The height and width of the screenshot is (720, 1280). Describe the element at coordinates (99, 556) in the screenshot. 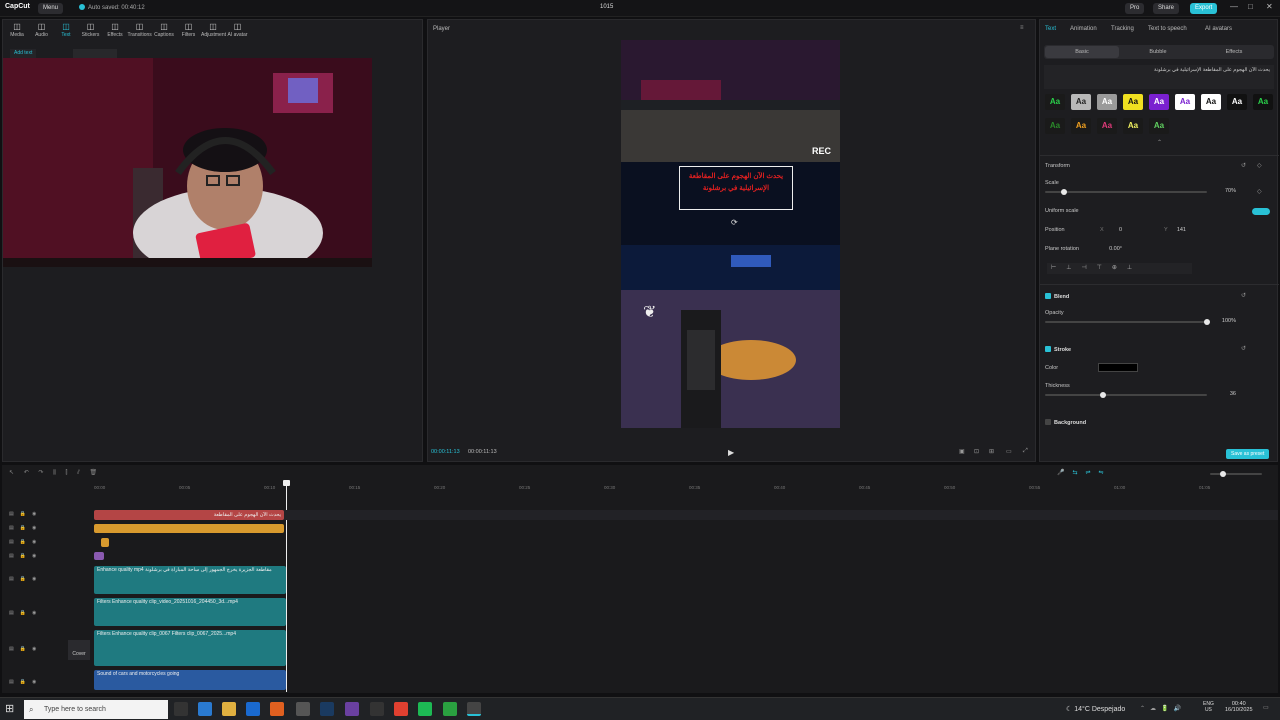

I see `effect-clip` at that location.